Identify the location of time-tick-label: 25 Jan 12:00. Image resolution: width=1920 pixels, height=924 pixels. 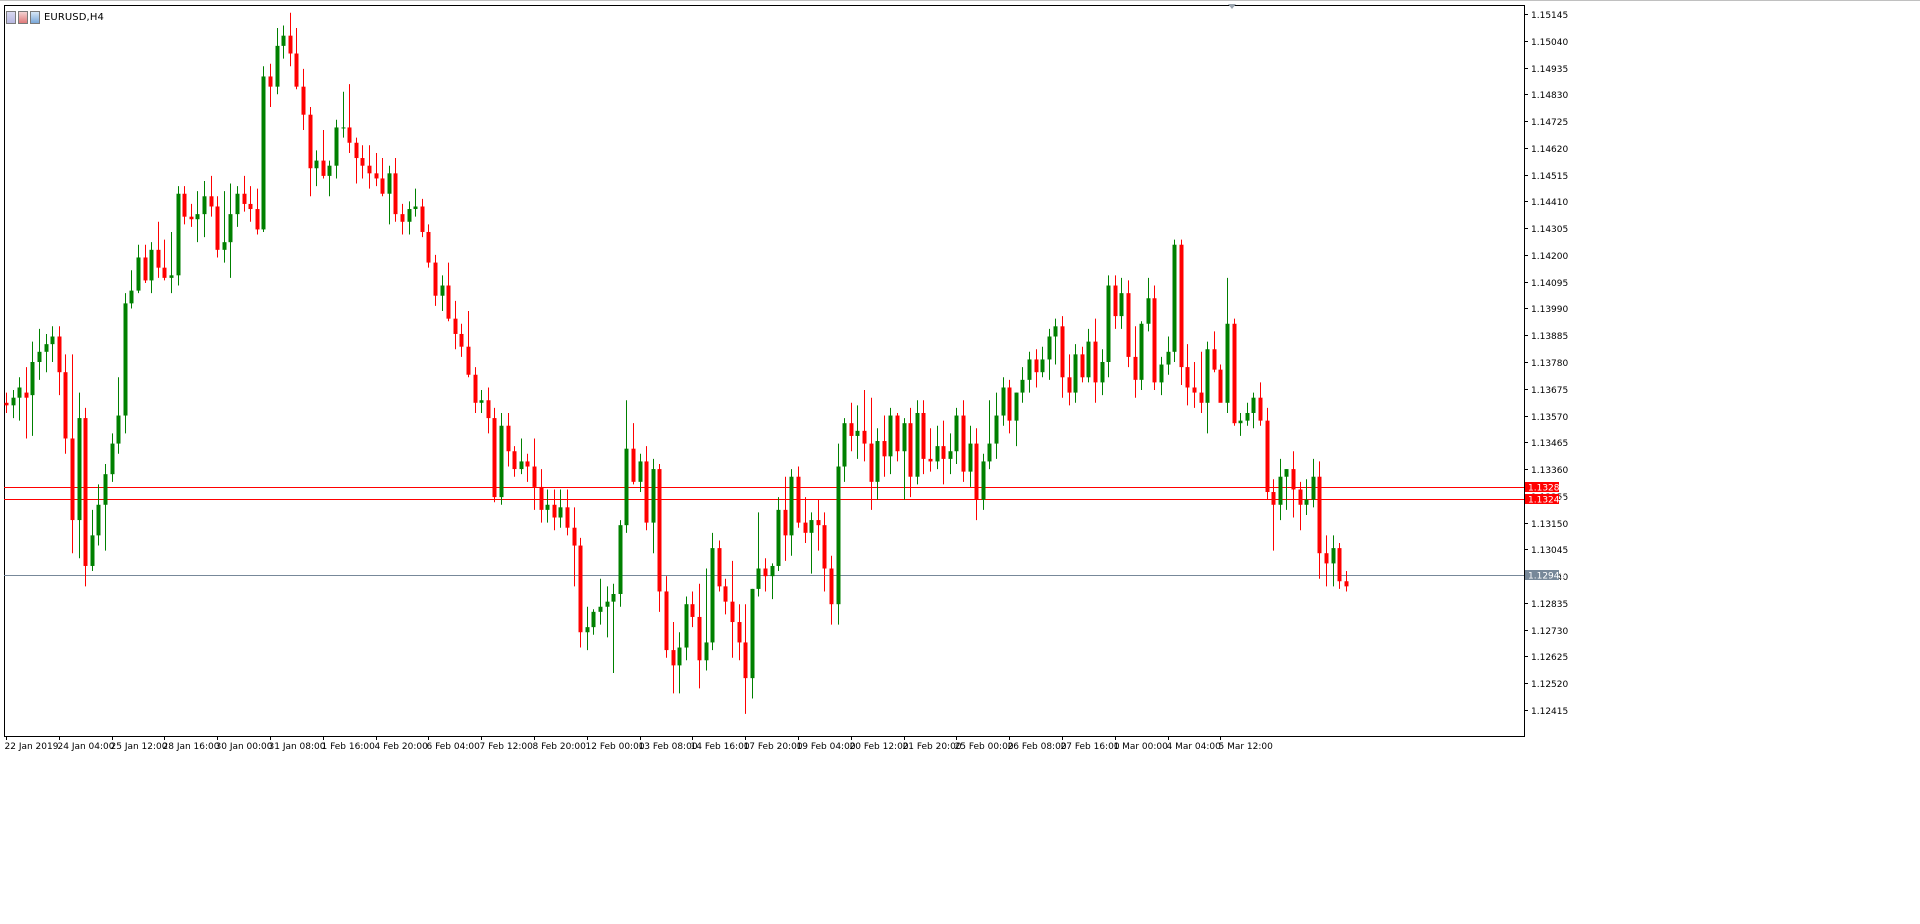
(139, 747).